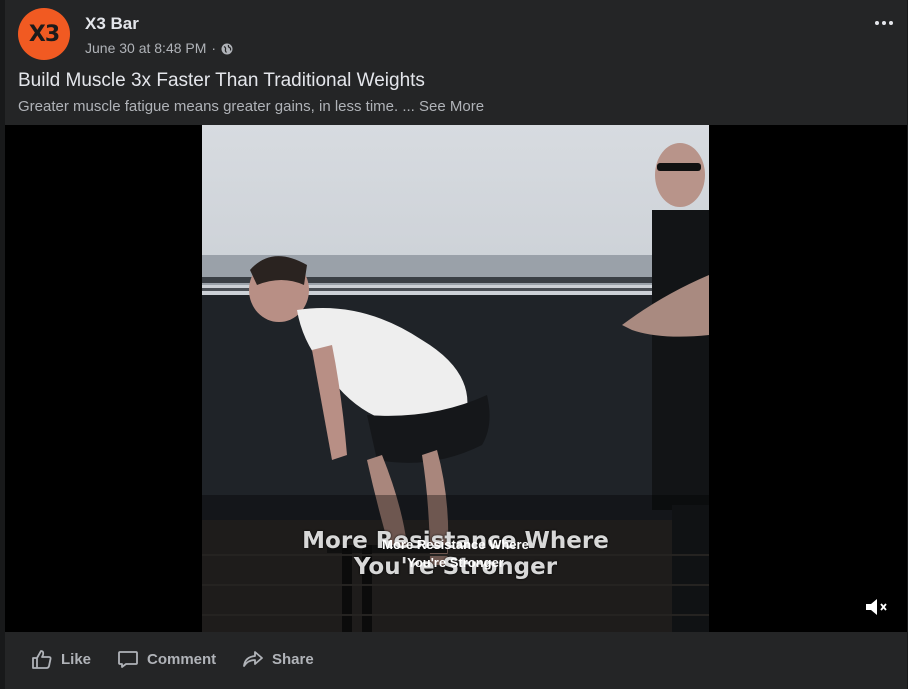 The width and height of the screenshot is (908, 689). I want to click on mute-toggle-button, so click(877, 607).